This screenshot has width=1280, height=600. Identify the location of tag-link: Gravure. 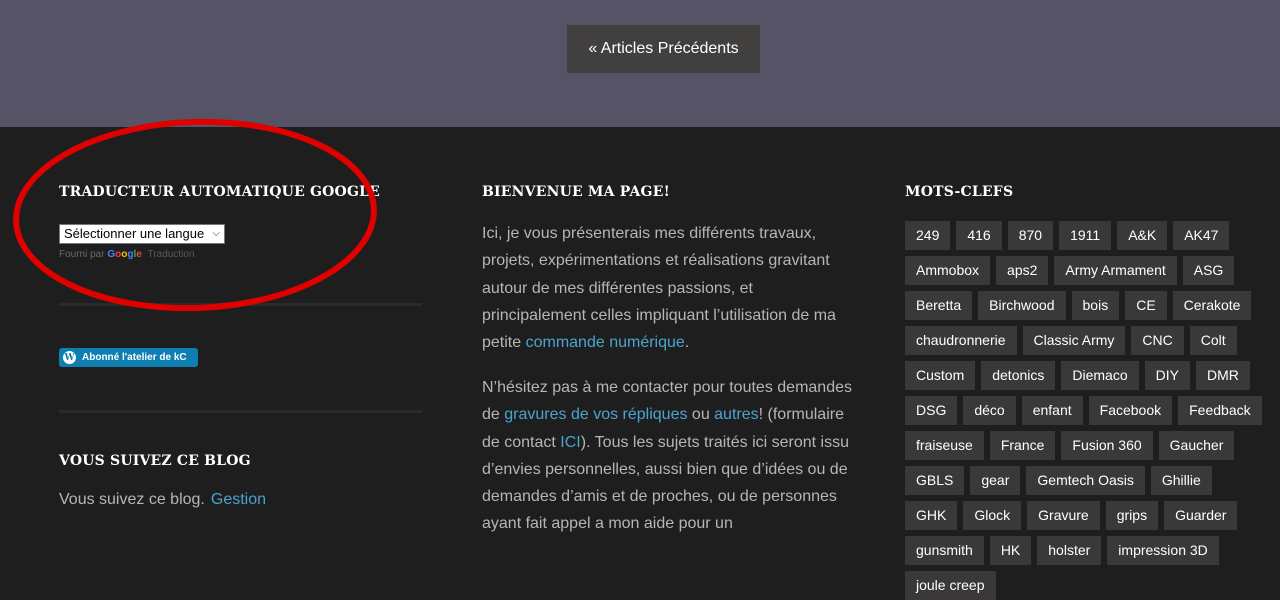
(1063, 515).